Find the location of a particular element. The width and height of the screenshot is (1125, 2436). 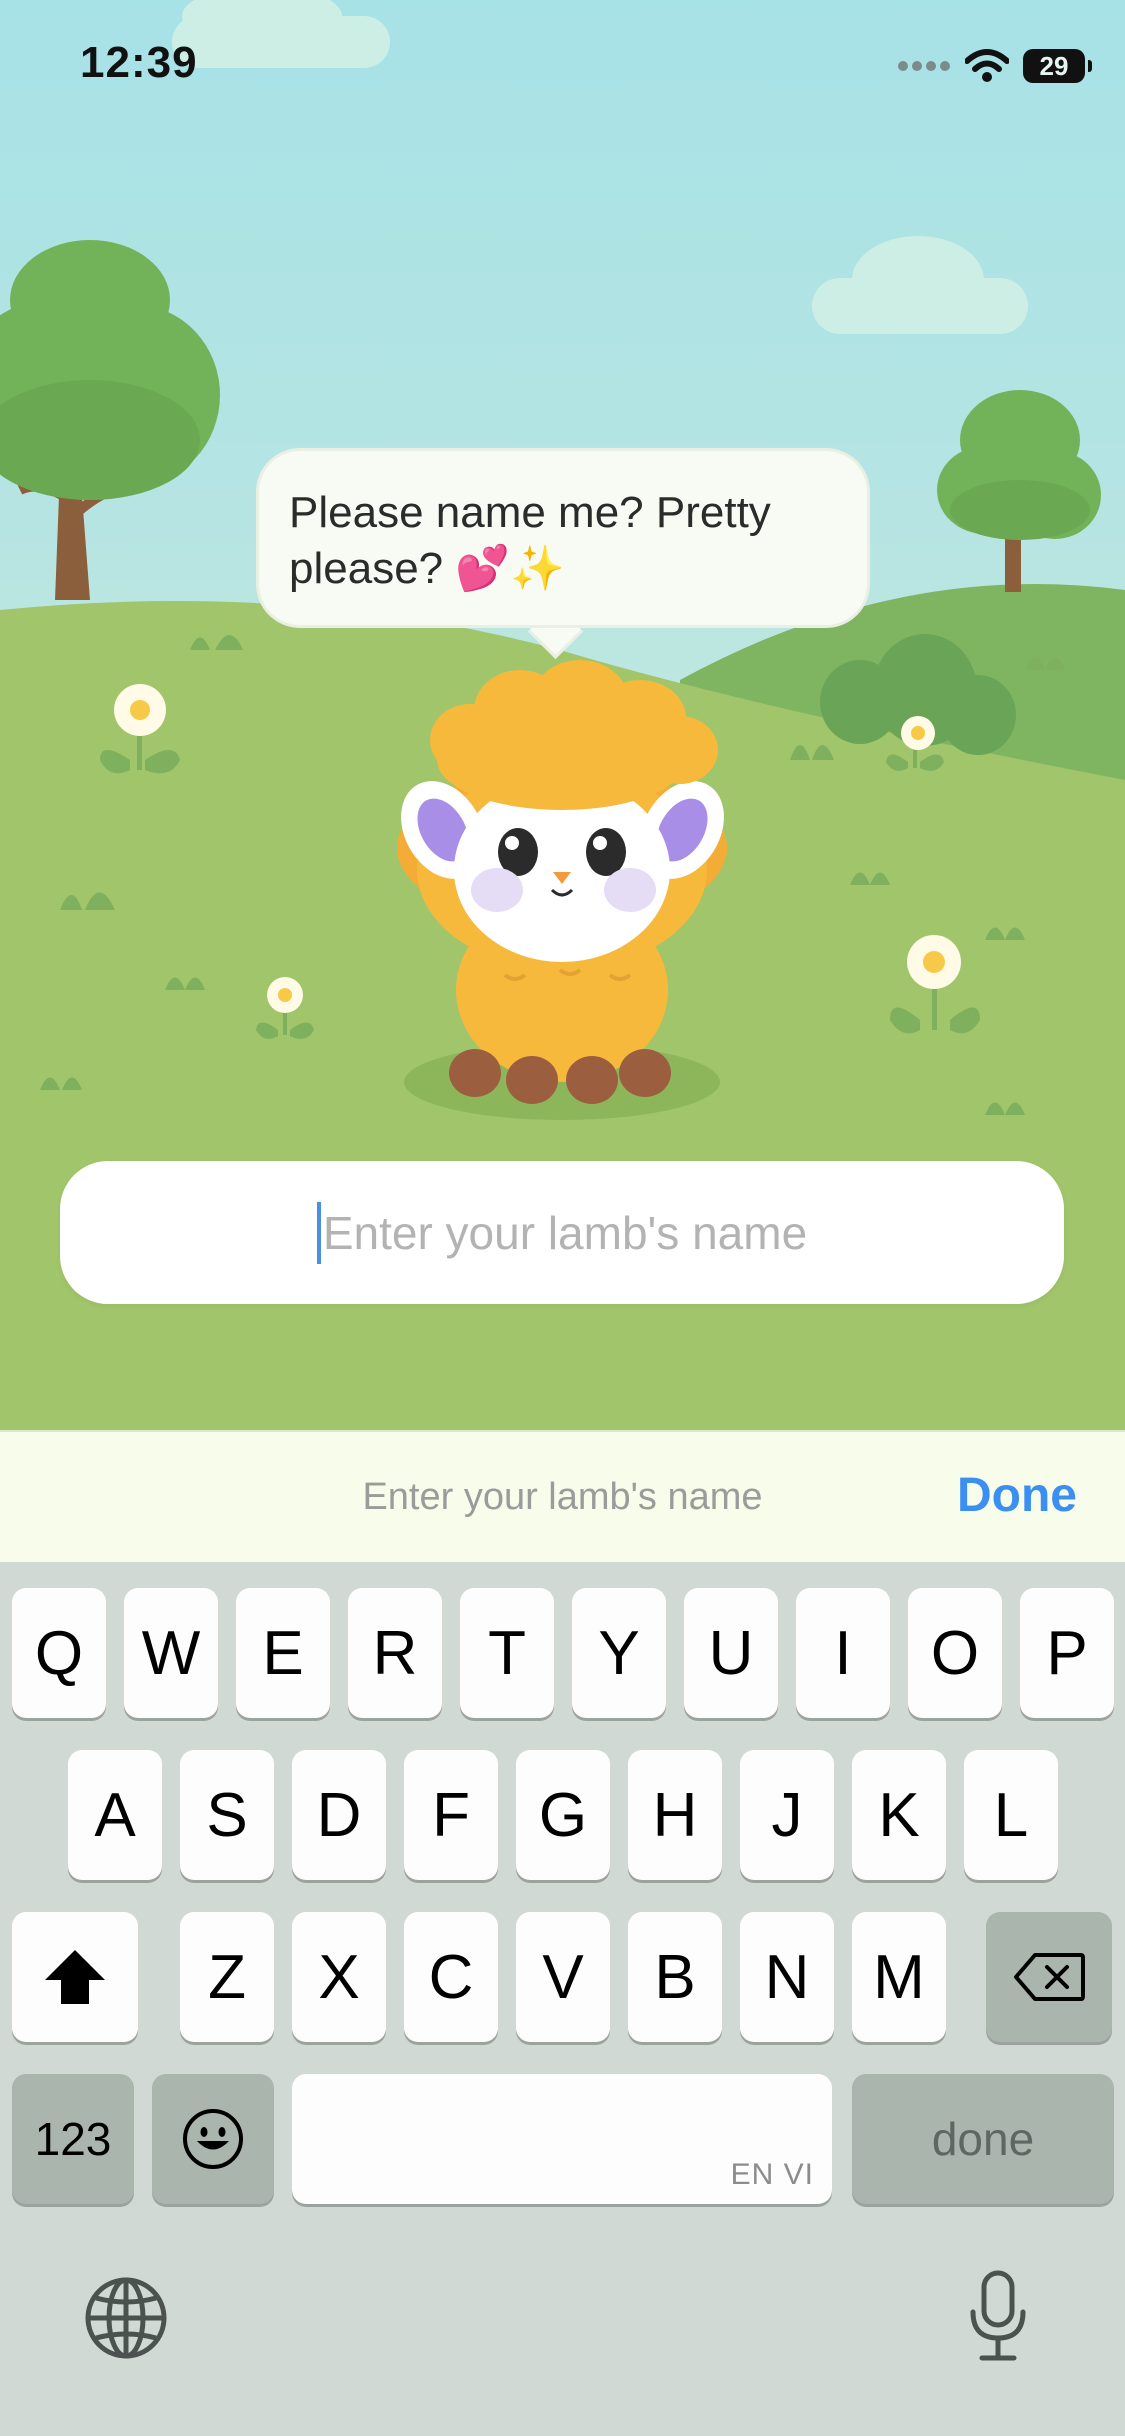

key-label: B is located at coordinates (675, 1977).